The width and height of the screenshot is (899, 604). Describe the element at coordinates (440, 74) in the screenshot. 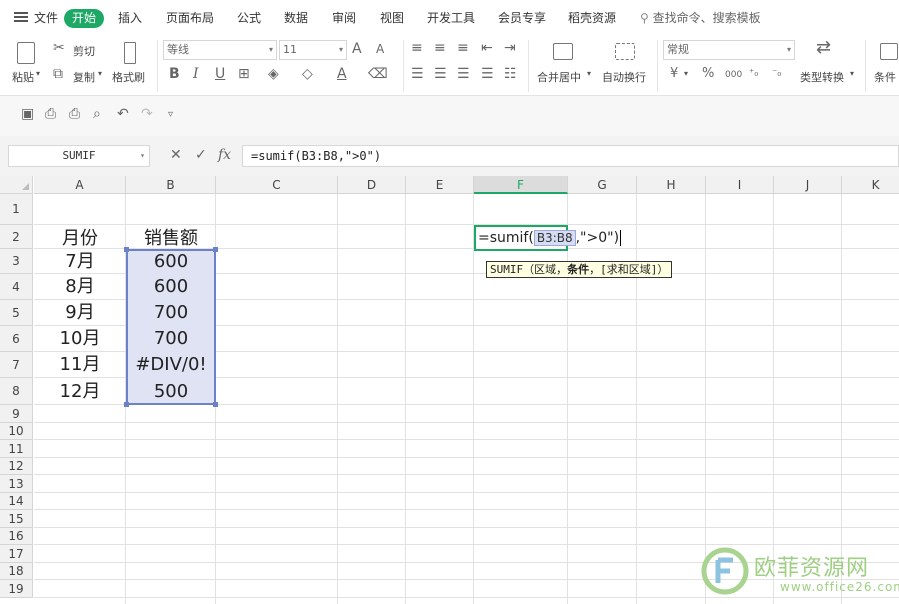

I see `align-center-icon: ☰` at that location.